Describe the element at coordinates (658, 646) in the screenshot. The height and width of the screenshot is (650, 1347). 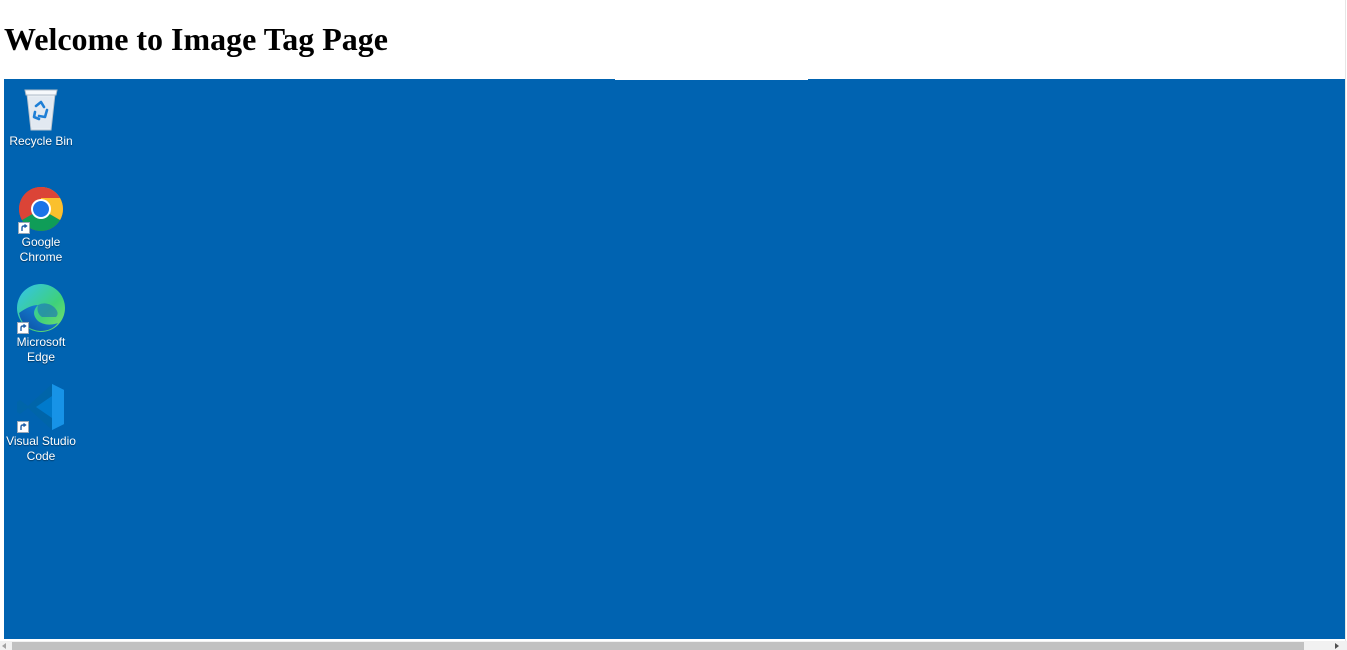
I see `scrollbar-thumb` at that location.